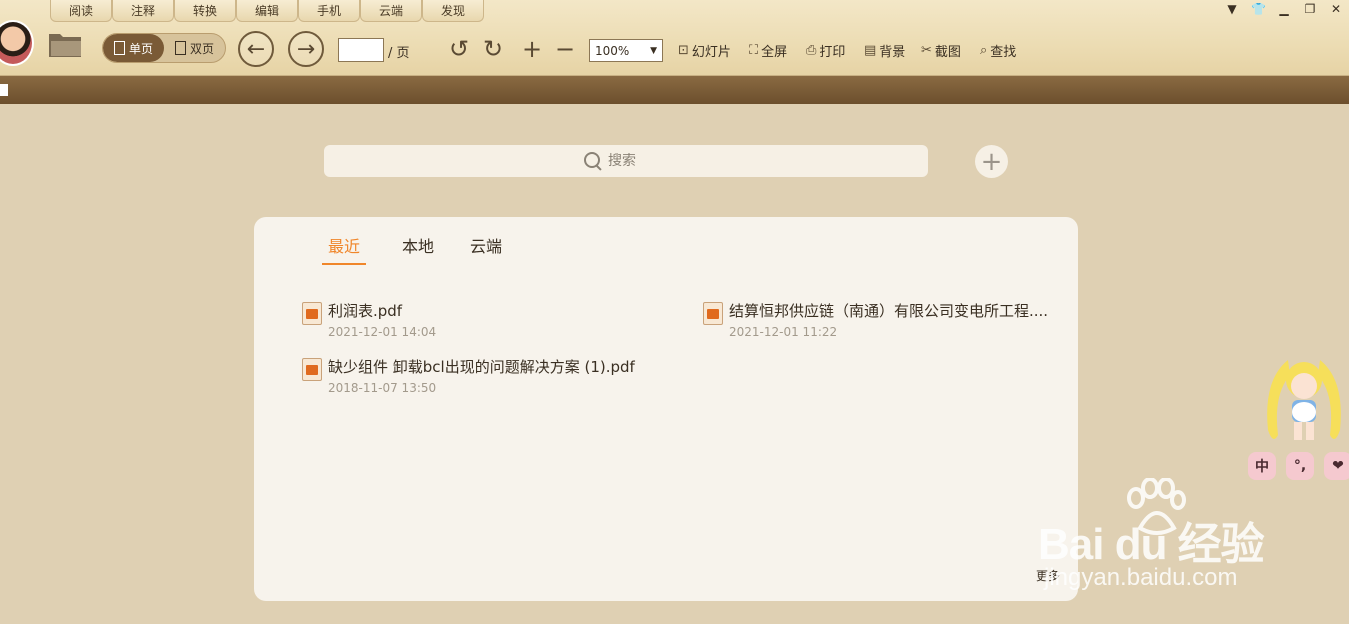 This screenshot has width=1349, height=624. Describe the element at coordinates (1258, 9) in the screenshot. I see `skin-icon: 👕` at that location.